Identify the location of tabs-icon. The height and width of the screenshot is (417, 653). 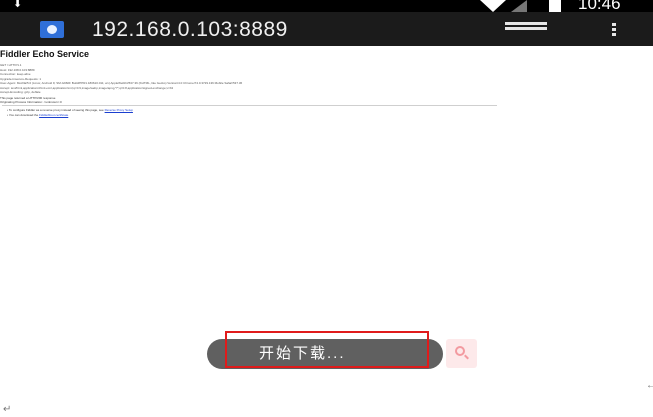
(526, 29).